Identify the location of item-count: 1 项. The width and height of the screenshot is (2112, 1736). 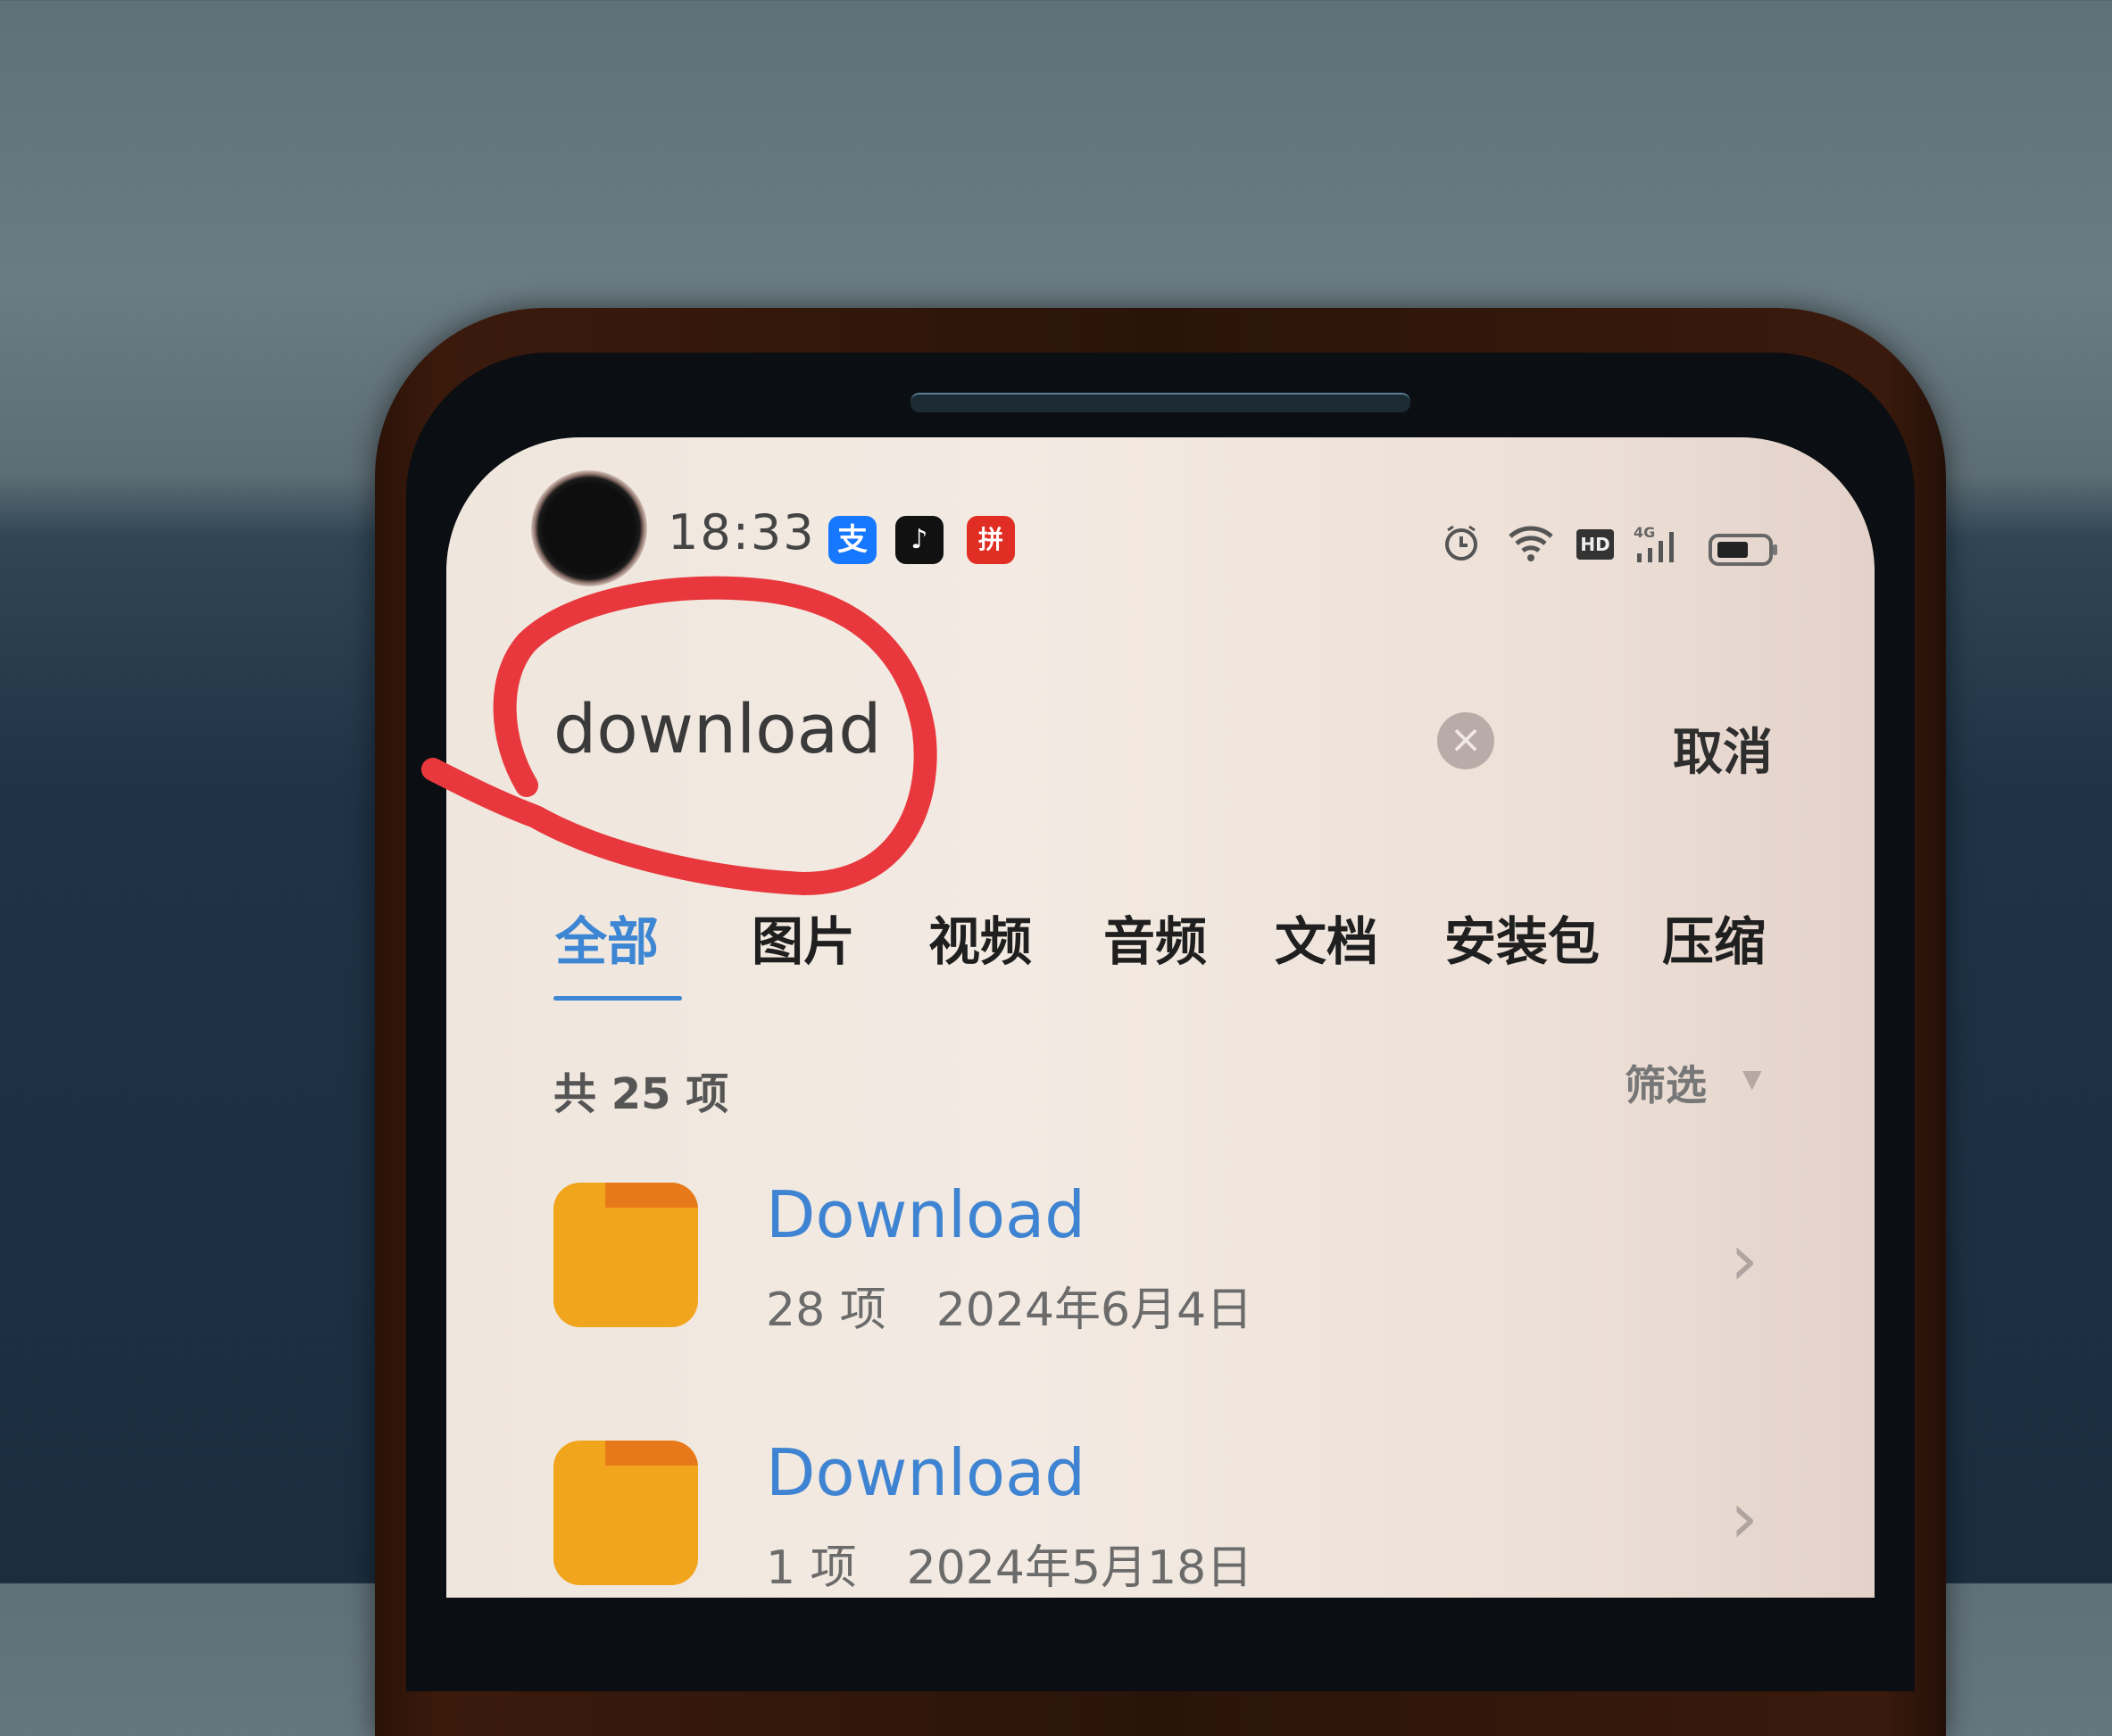
(812, 1568).